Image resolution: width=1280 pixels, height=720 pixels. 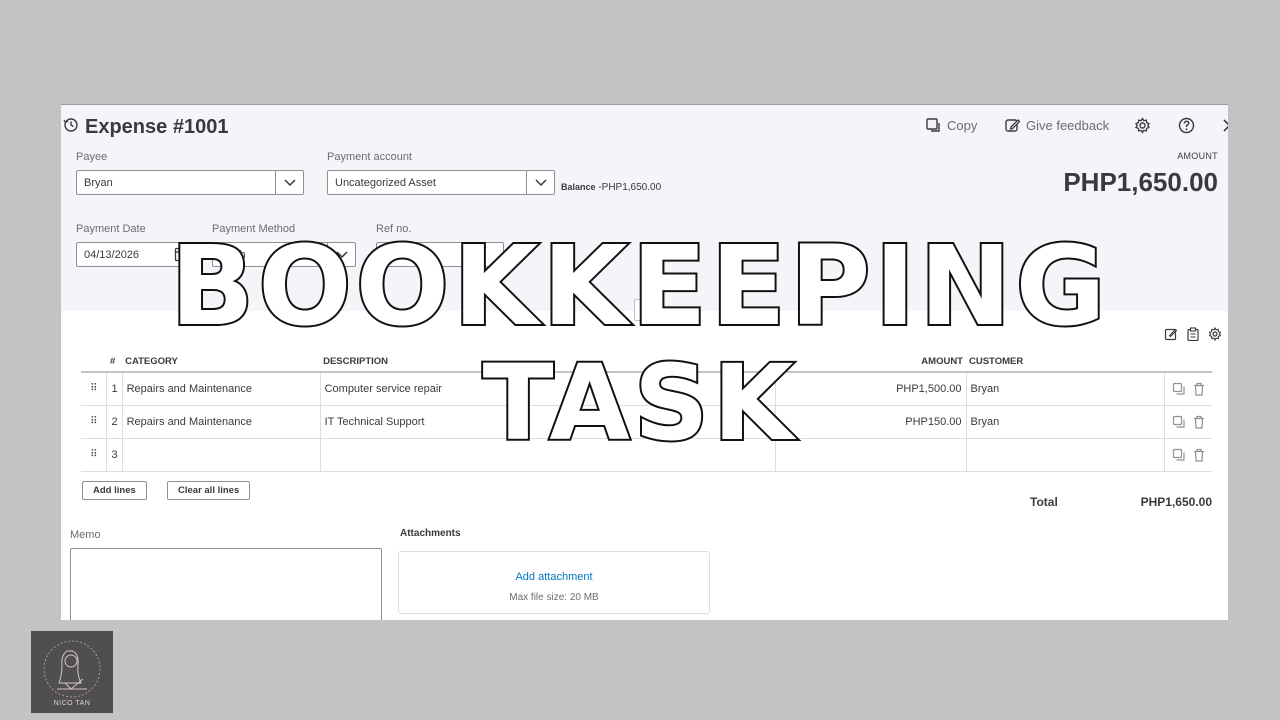 What do you see at coordinates (639, 286) in the screenshot?
I see `overlay-line-1: BOOKKEEPING` at bounding box center [639, 286].